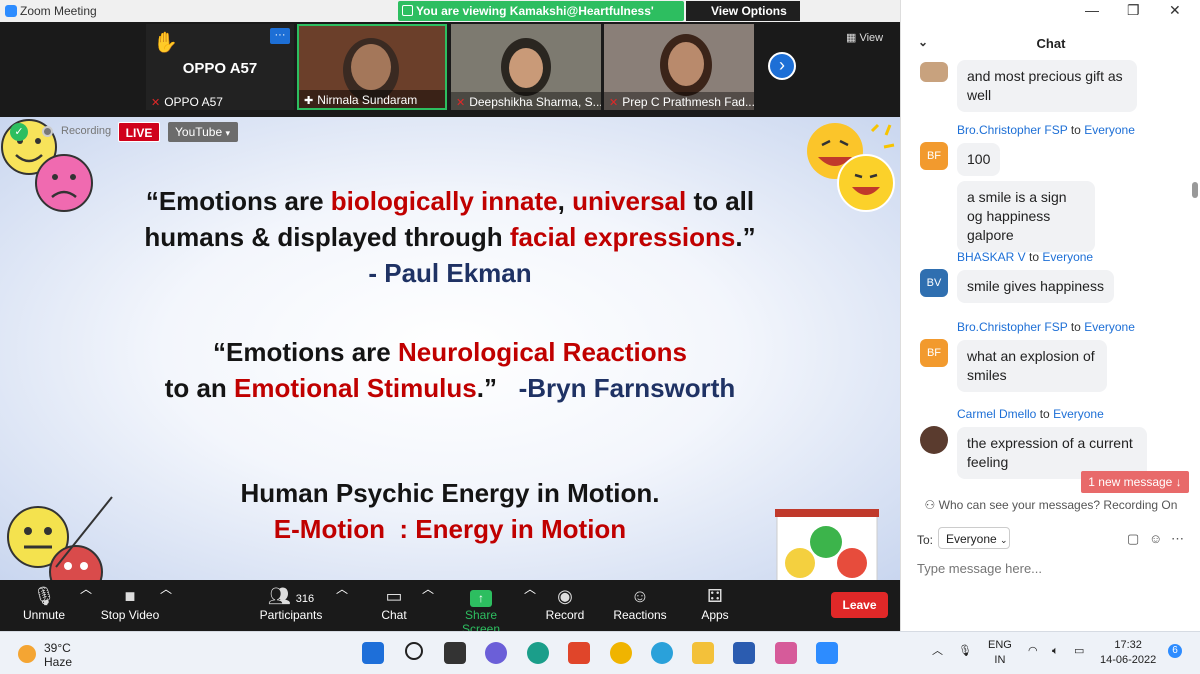 Image resolution: width=1200 pixels, height=674 pixels. What do you see at coordinates (925, 540) in the screenshot?
I see `to-label: To:` at bounding box center [925, 540].